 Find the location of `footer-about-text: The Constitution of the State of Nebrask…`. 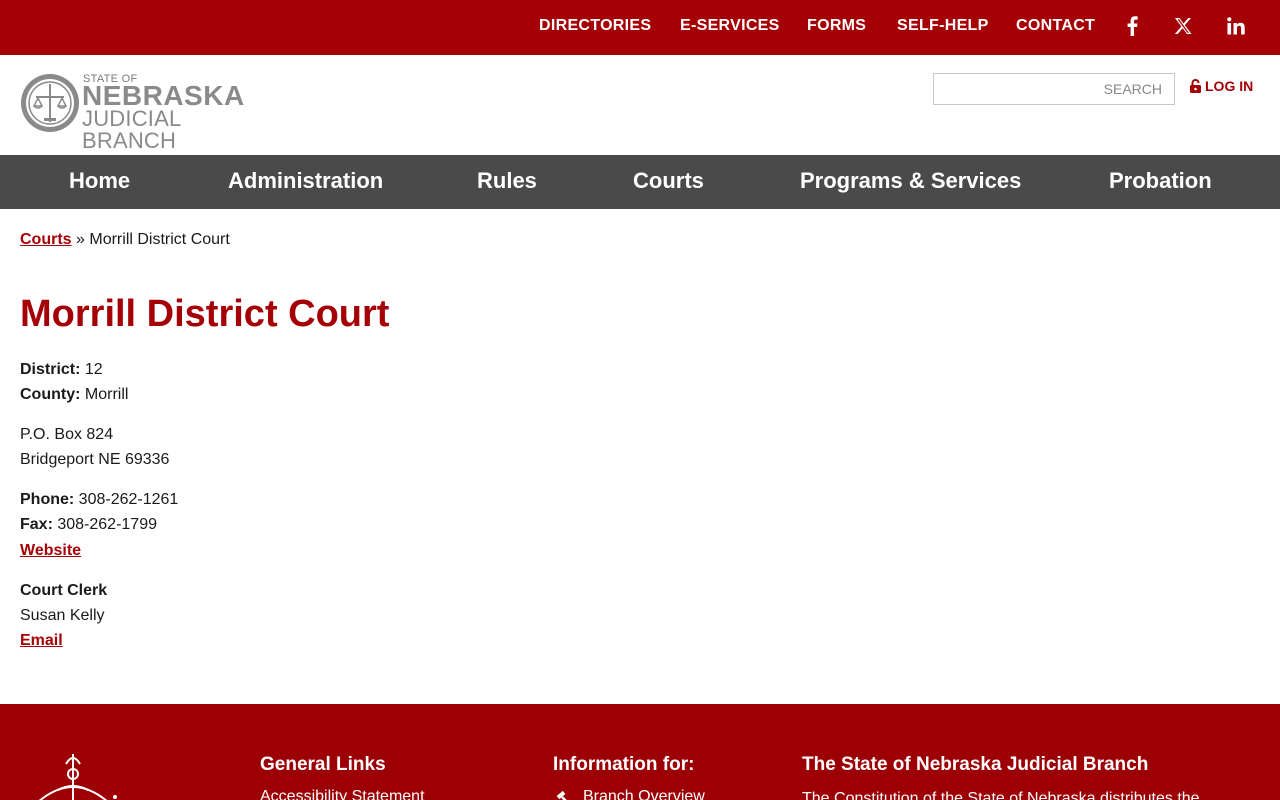

footer-about-text: The Constitution of the State of Nebrask… is located at coordinates (1001, 795).